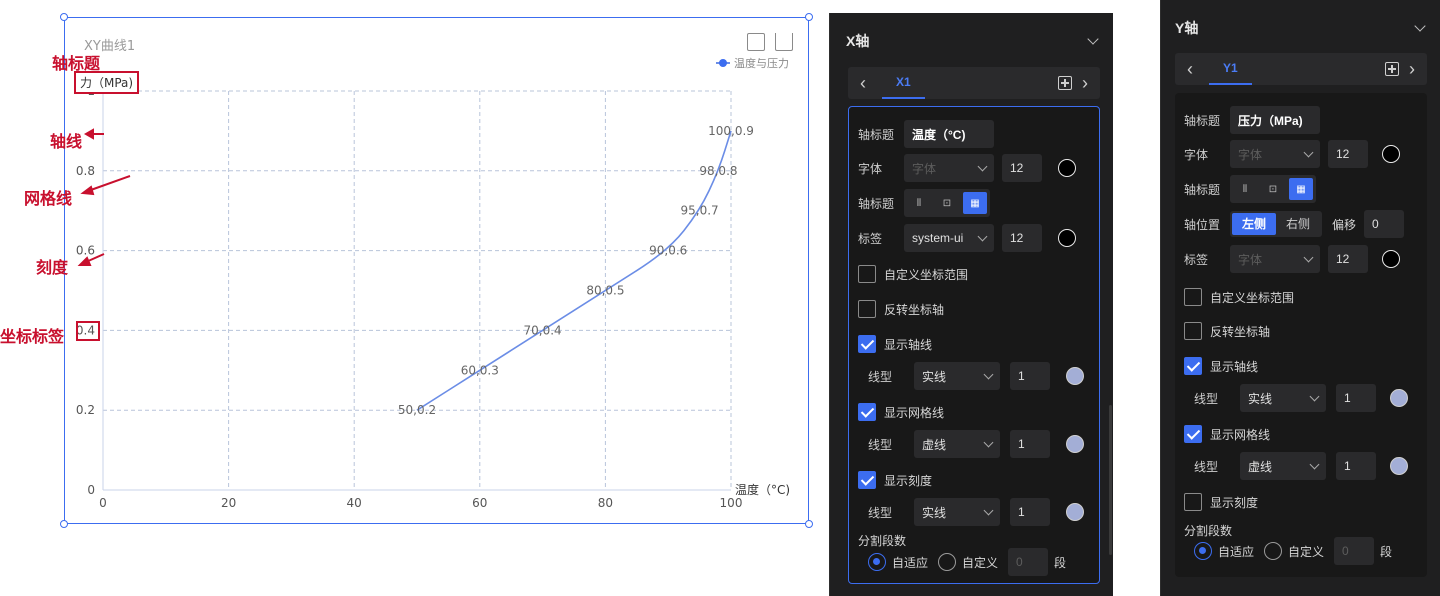  Describe the element at coordinates (980, 562) in the screenshot. I see `custom-radio-label: 自定义` at that location.